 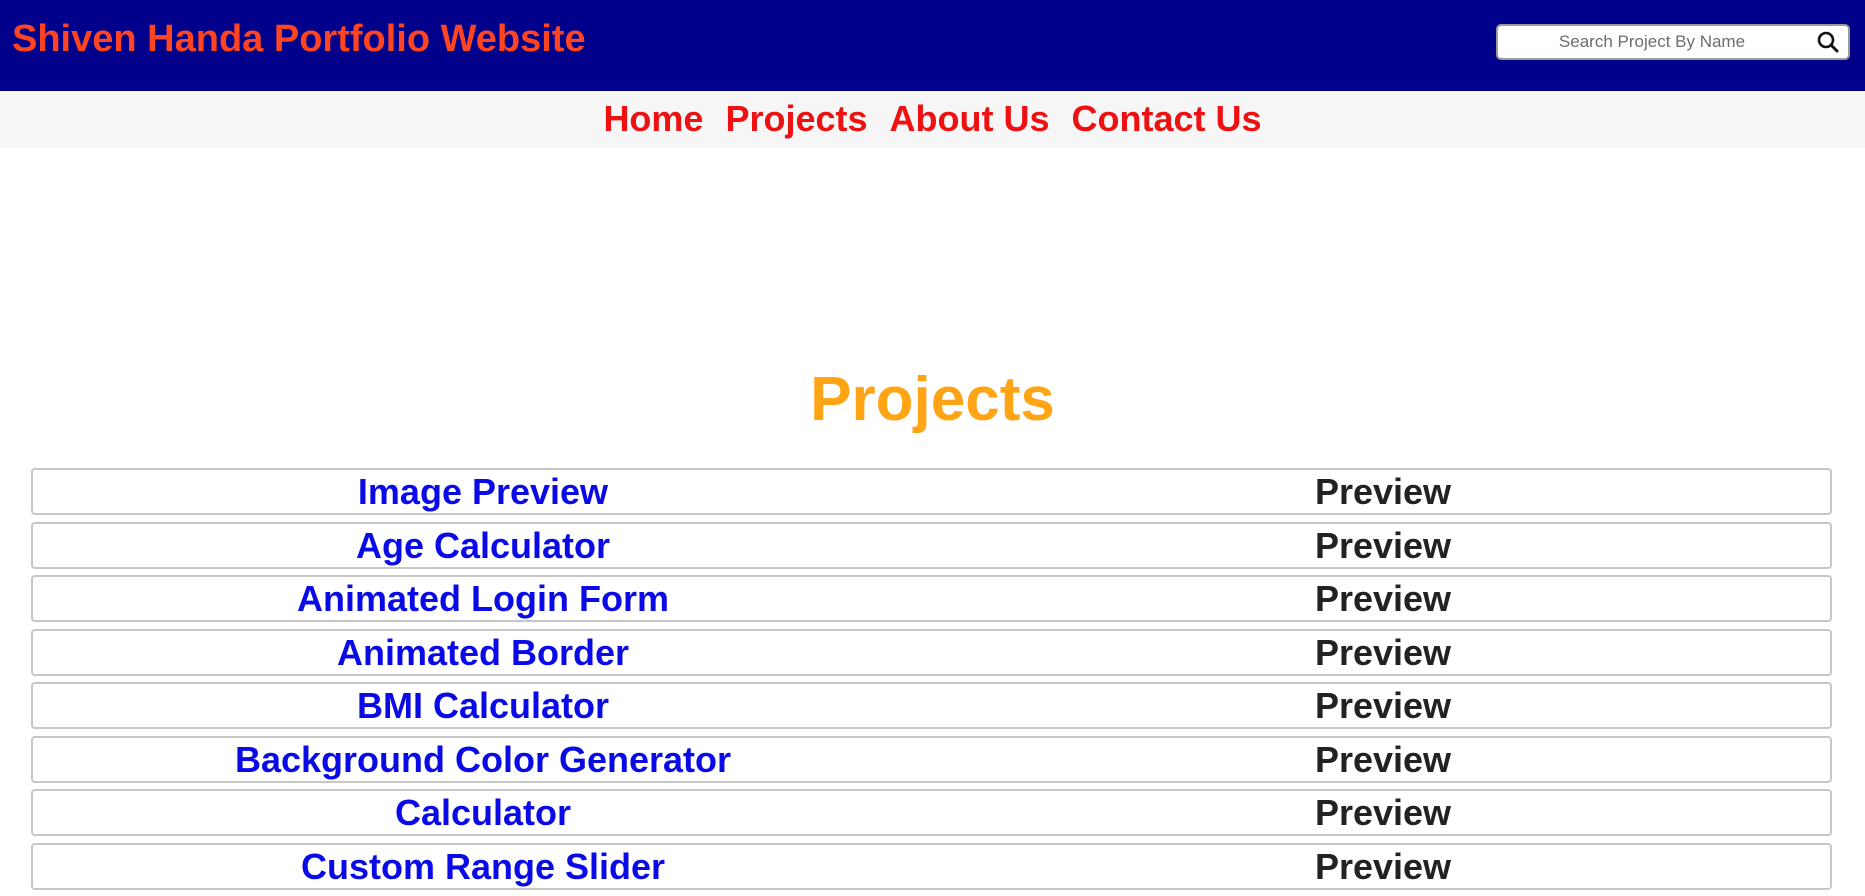 I want to click on nav-item-contact-us: Contact Us, so click(x=1167, y=119).